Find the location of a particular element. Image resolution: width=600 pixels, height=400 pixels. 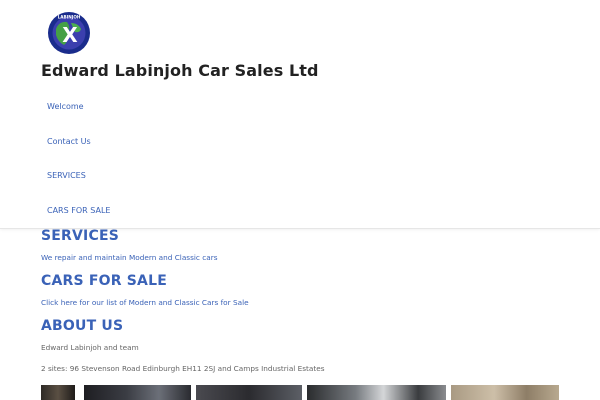

company-logo: X LABINJOH is located at coordinates (69, 33).